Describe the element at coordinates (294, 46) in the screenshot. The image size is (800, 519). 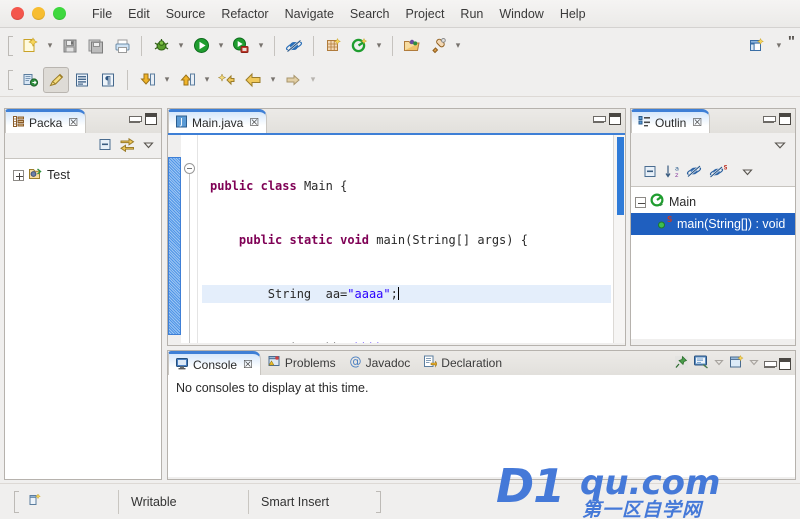
I see `skip-breakpoints-icon` at that location.